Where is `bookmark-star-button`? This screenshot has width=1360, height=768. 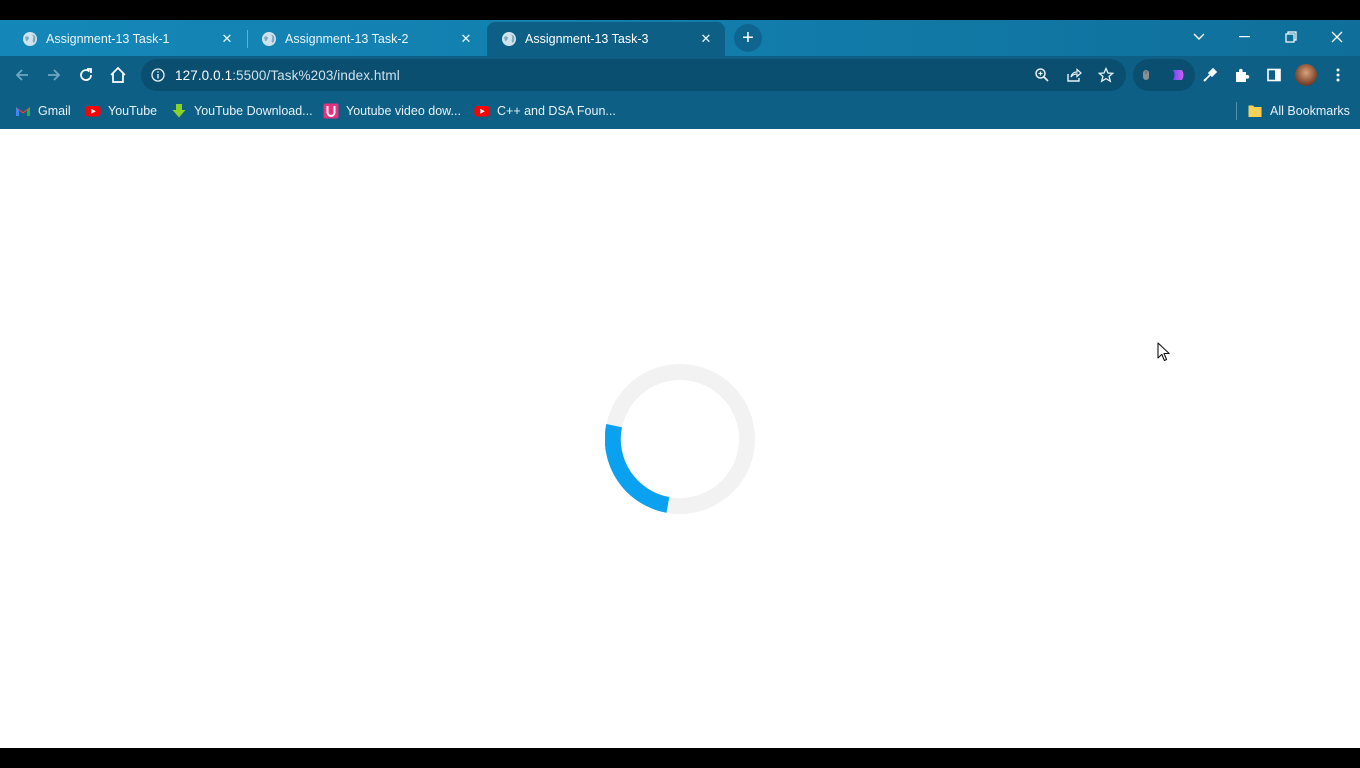 bookmark-star-button is located at coordinates (1106, 75).